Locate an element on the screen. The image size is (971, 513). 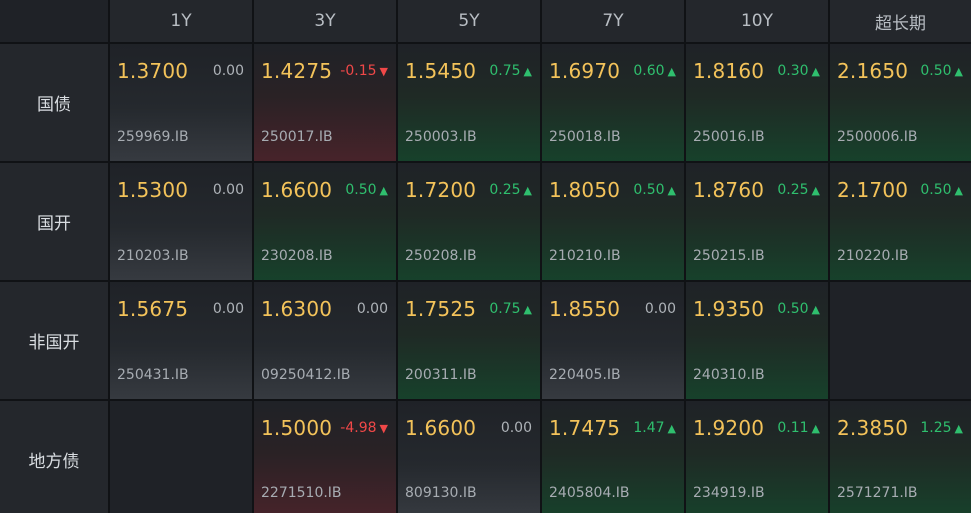
yield-rate: 1.7525 is located at coordinates (441, 309).